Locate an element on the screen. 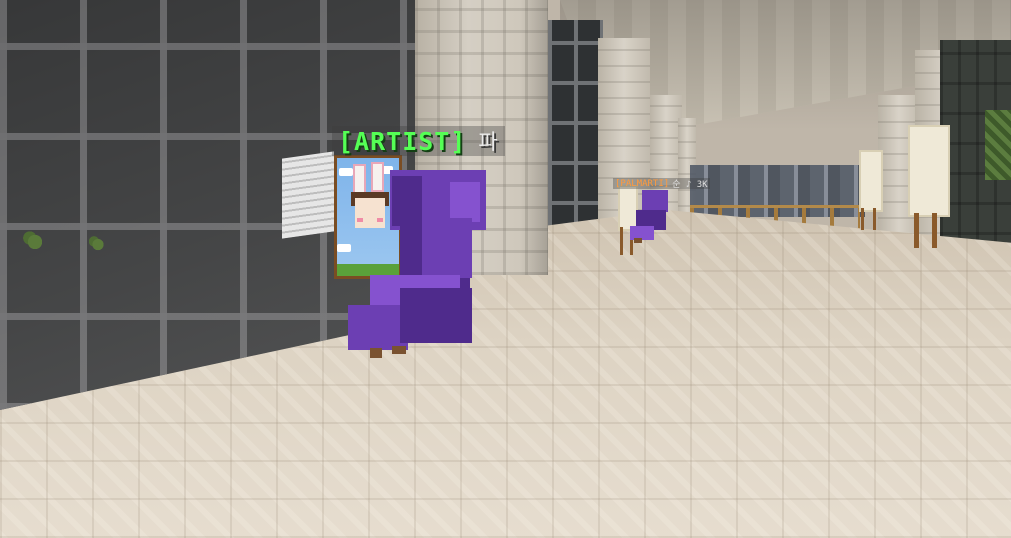  artist-player is located at coordinates (415, 265).